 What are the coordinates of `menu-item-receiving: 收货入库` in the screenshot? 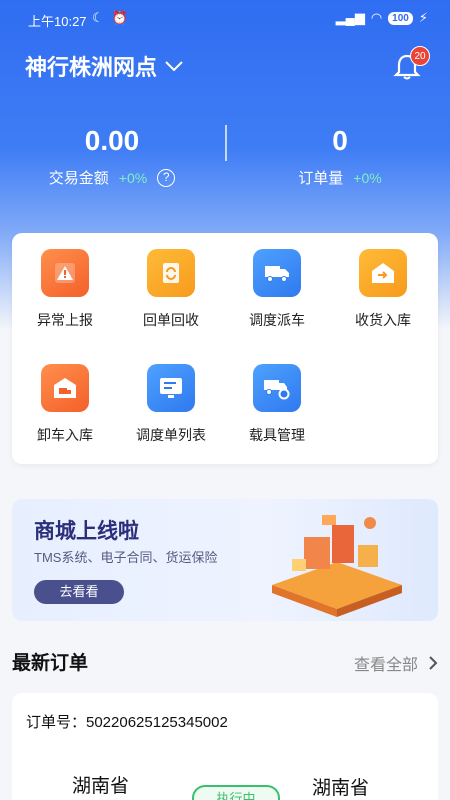 It's located at (383, 289).